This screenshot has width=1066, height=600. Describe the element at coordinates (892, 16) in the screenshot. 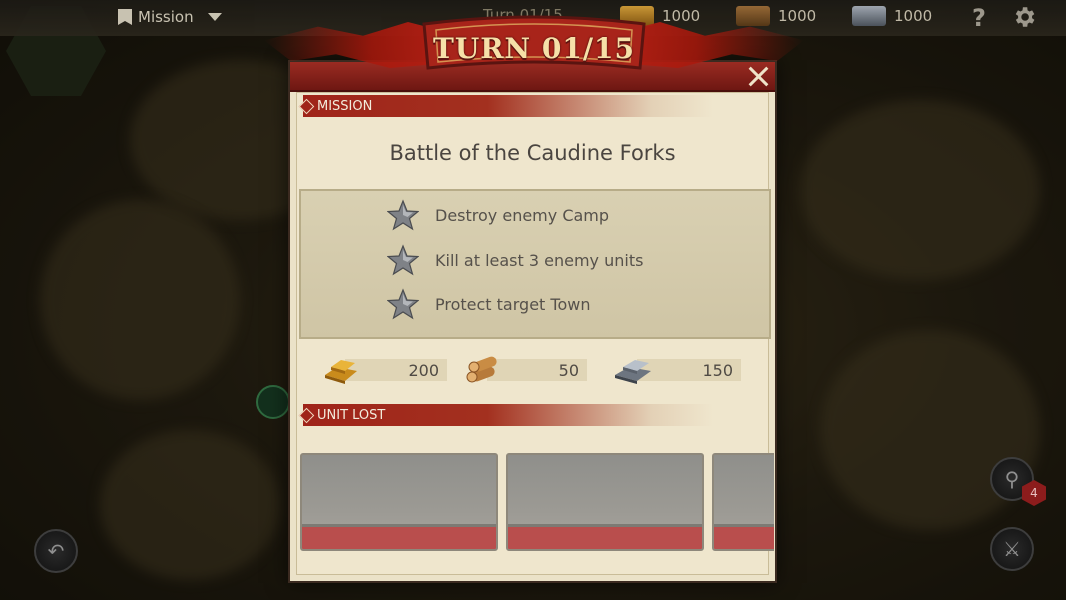

I see `resource-iron: 1000` at that location.